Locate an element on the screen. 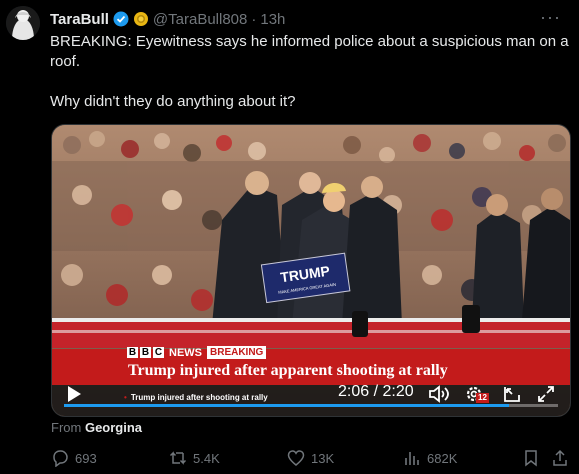  progress-track is located at coordinates (311, 405).